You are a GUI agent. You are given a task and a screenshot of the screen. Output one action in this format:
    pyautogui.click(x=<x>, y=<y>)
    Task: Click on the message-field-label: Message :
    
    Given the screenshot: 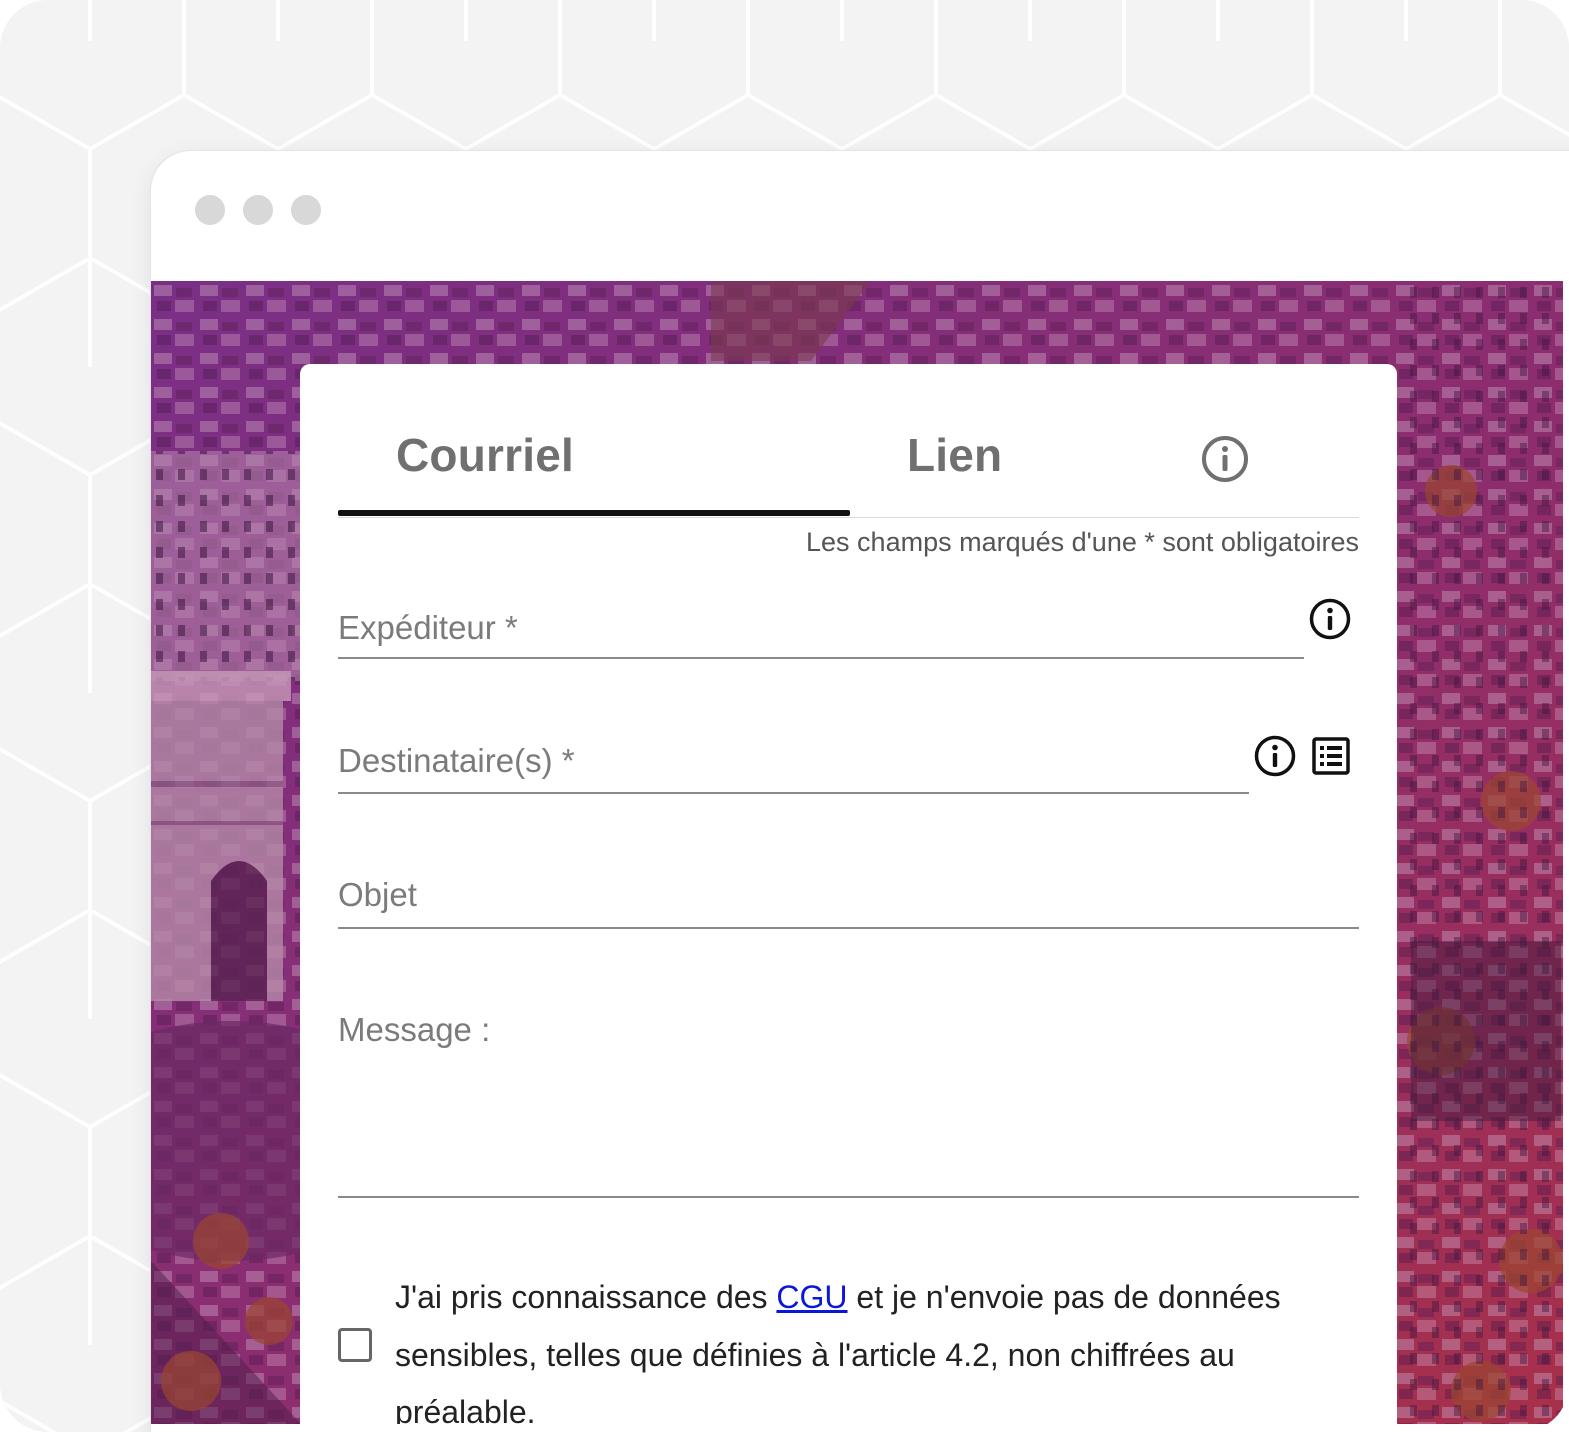 What is the action you would take?
    pyautogui.click(x=414, y=1029)
    